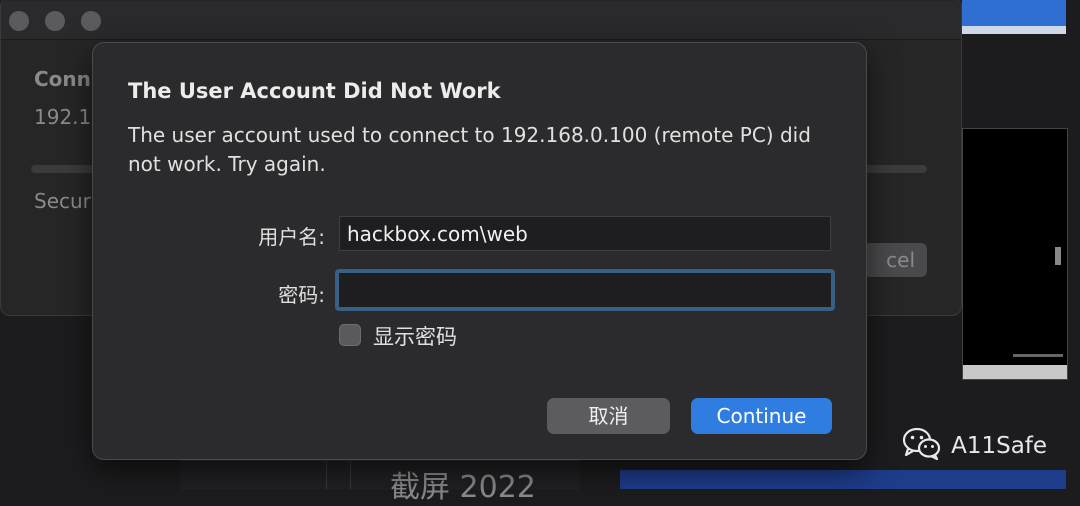 The image size is (1080, 506). Describe the element at coordinates (463, 484) in the screenshot. I see `screenshot-filename: 截屏 2022` at that location.